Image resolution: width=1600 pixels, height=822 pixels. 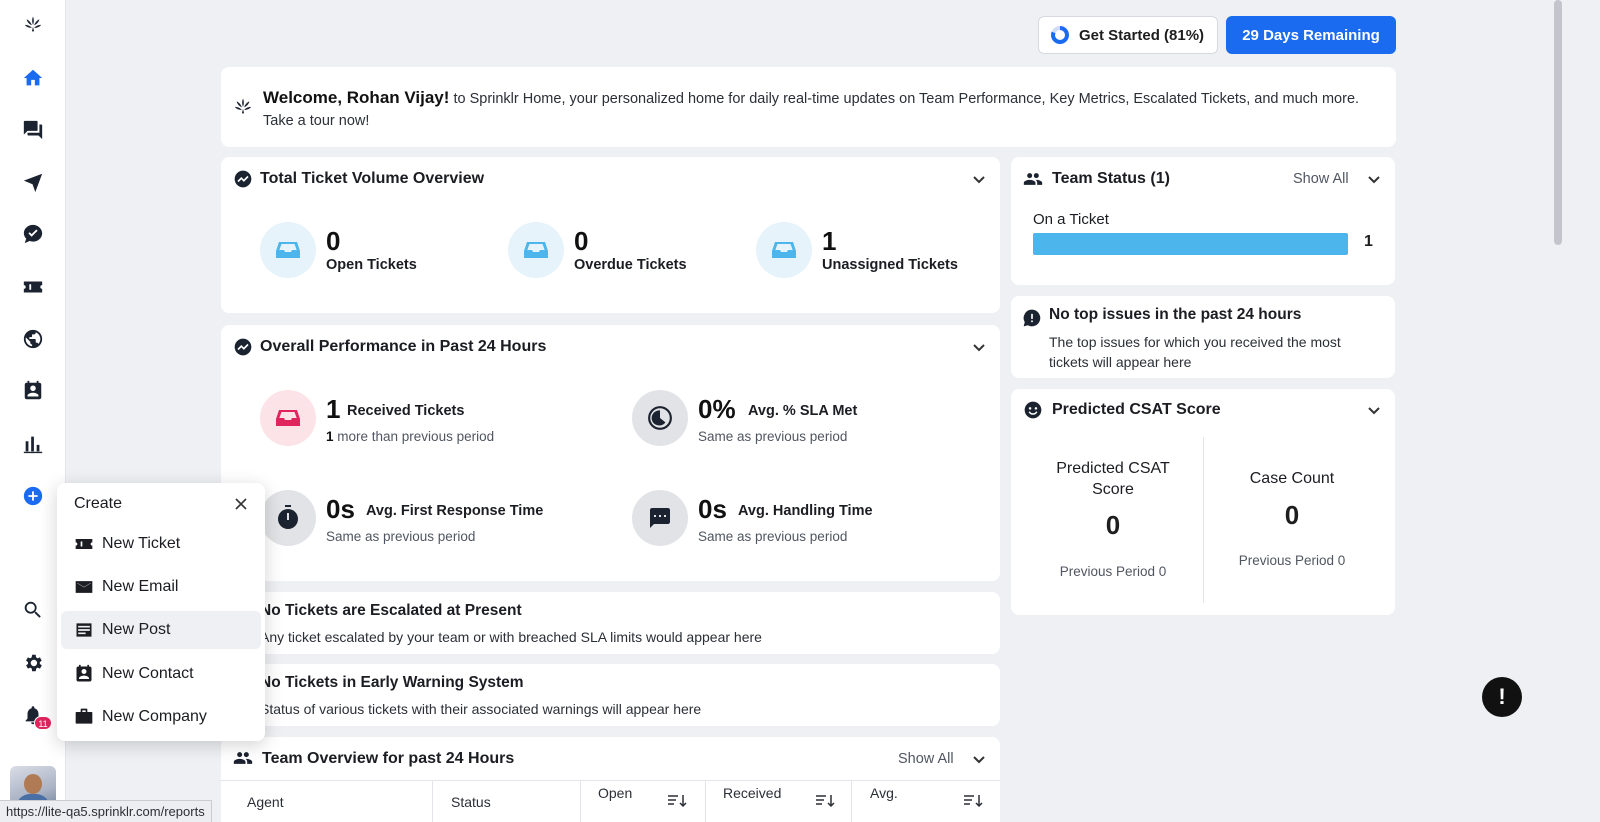 What do you see at coordinates (243, 758) in the screenshot?
I see `people-icon` at bounding box center [243, 758].